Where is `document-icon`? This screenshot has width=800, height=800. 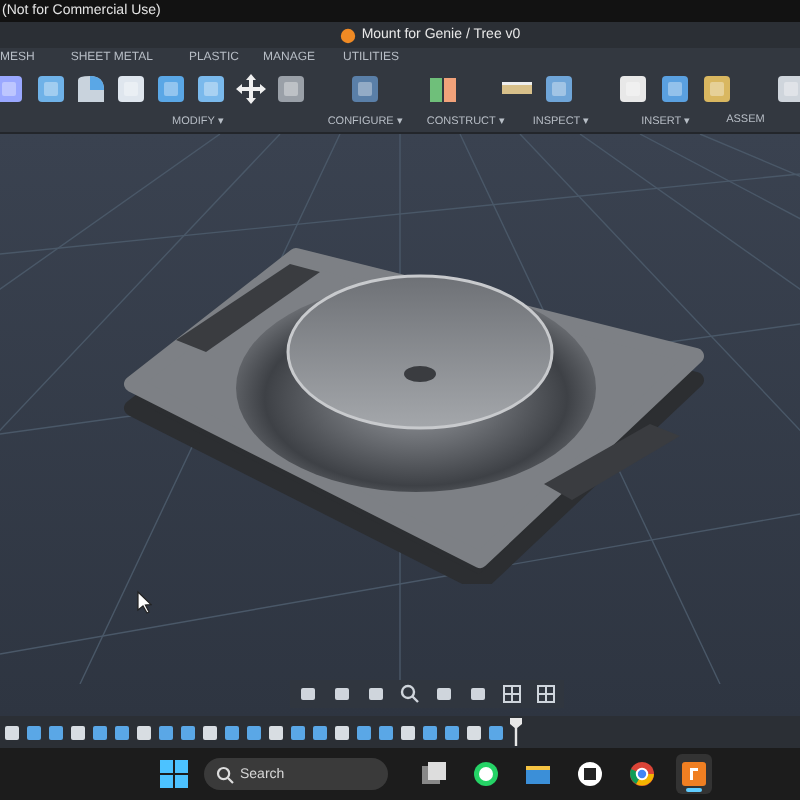 document-icon is located at coordinates (347, 35).